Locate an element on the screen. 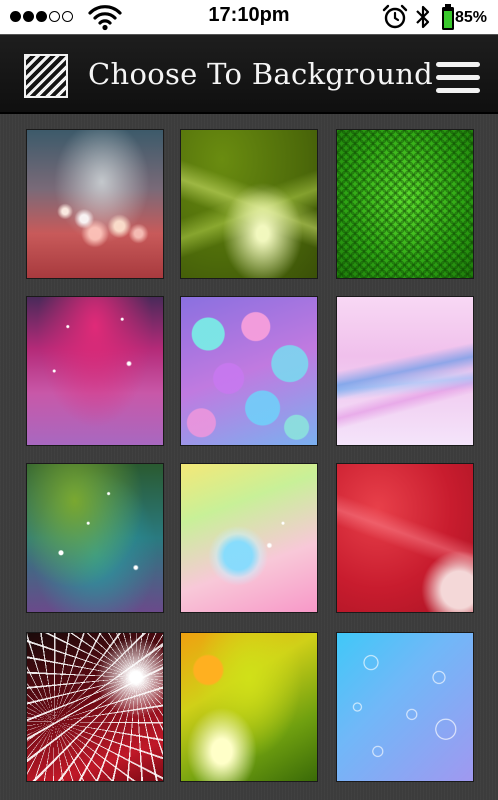 Image resolution: width=498 pixels, height=800 pixels. wallpaper-thumbnail-green-teal-galaxy is located at coordinates (95, 538).